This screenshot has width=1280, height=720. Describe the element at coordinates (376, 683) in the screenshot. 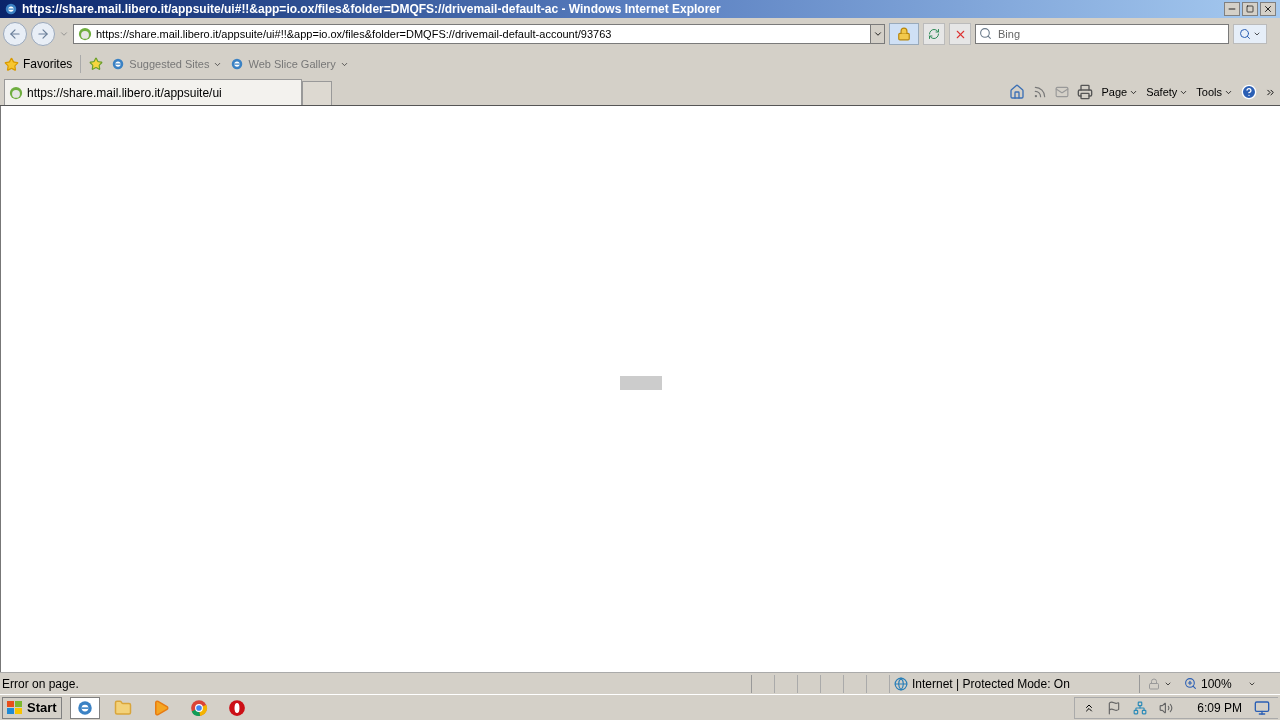

I see `status-text: Error on page.` at that location.